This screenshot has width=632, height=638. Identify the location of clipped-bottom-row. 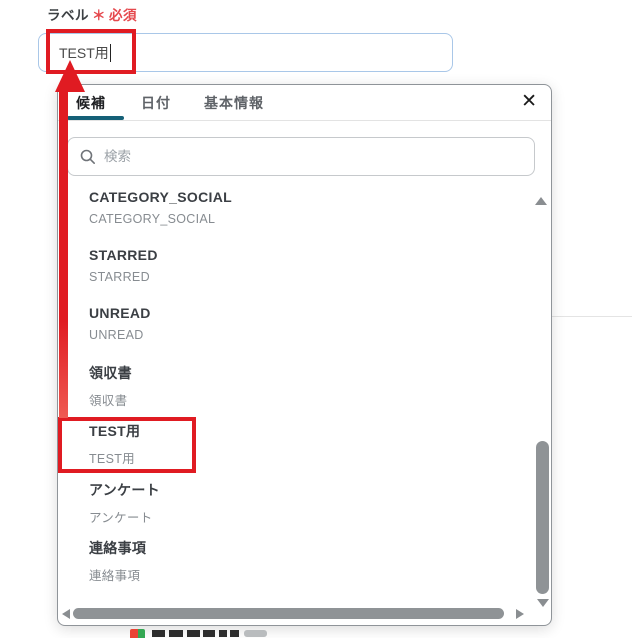
(316, 633).